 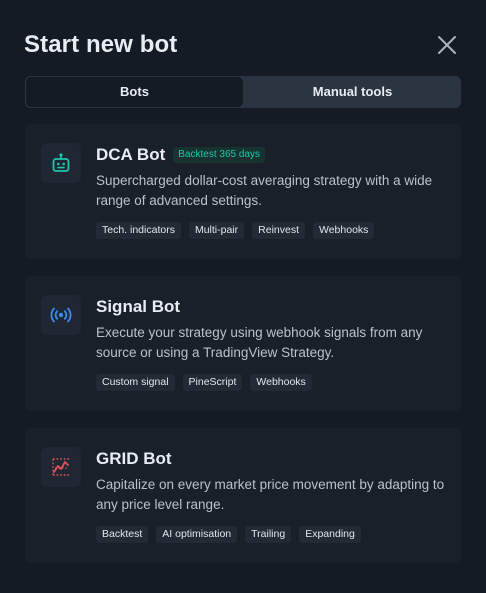 What do you see at coordinates (61, 315) in the screenshot?
I see `signal-broadcast-icon` at bounding box center [61, 315].